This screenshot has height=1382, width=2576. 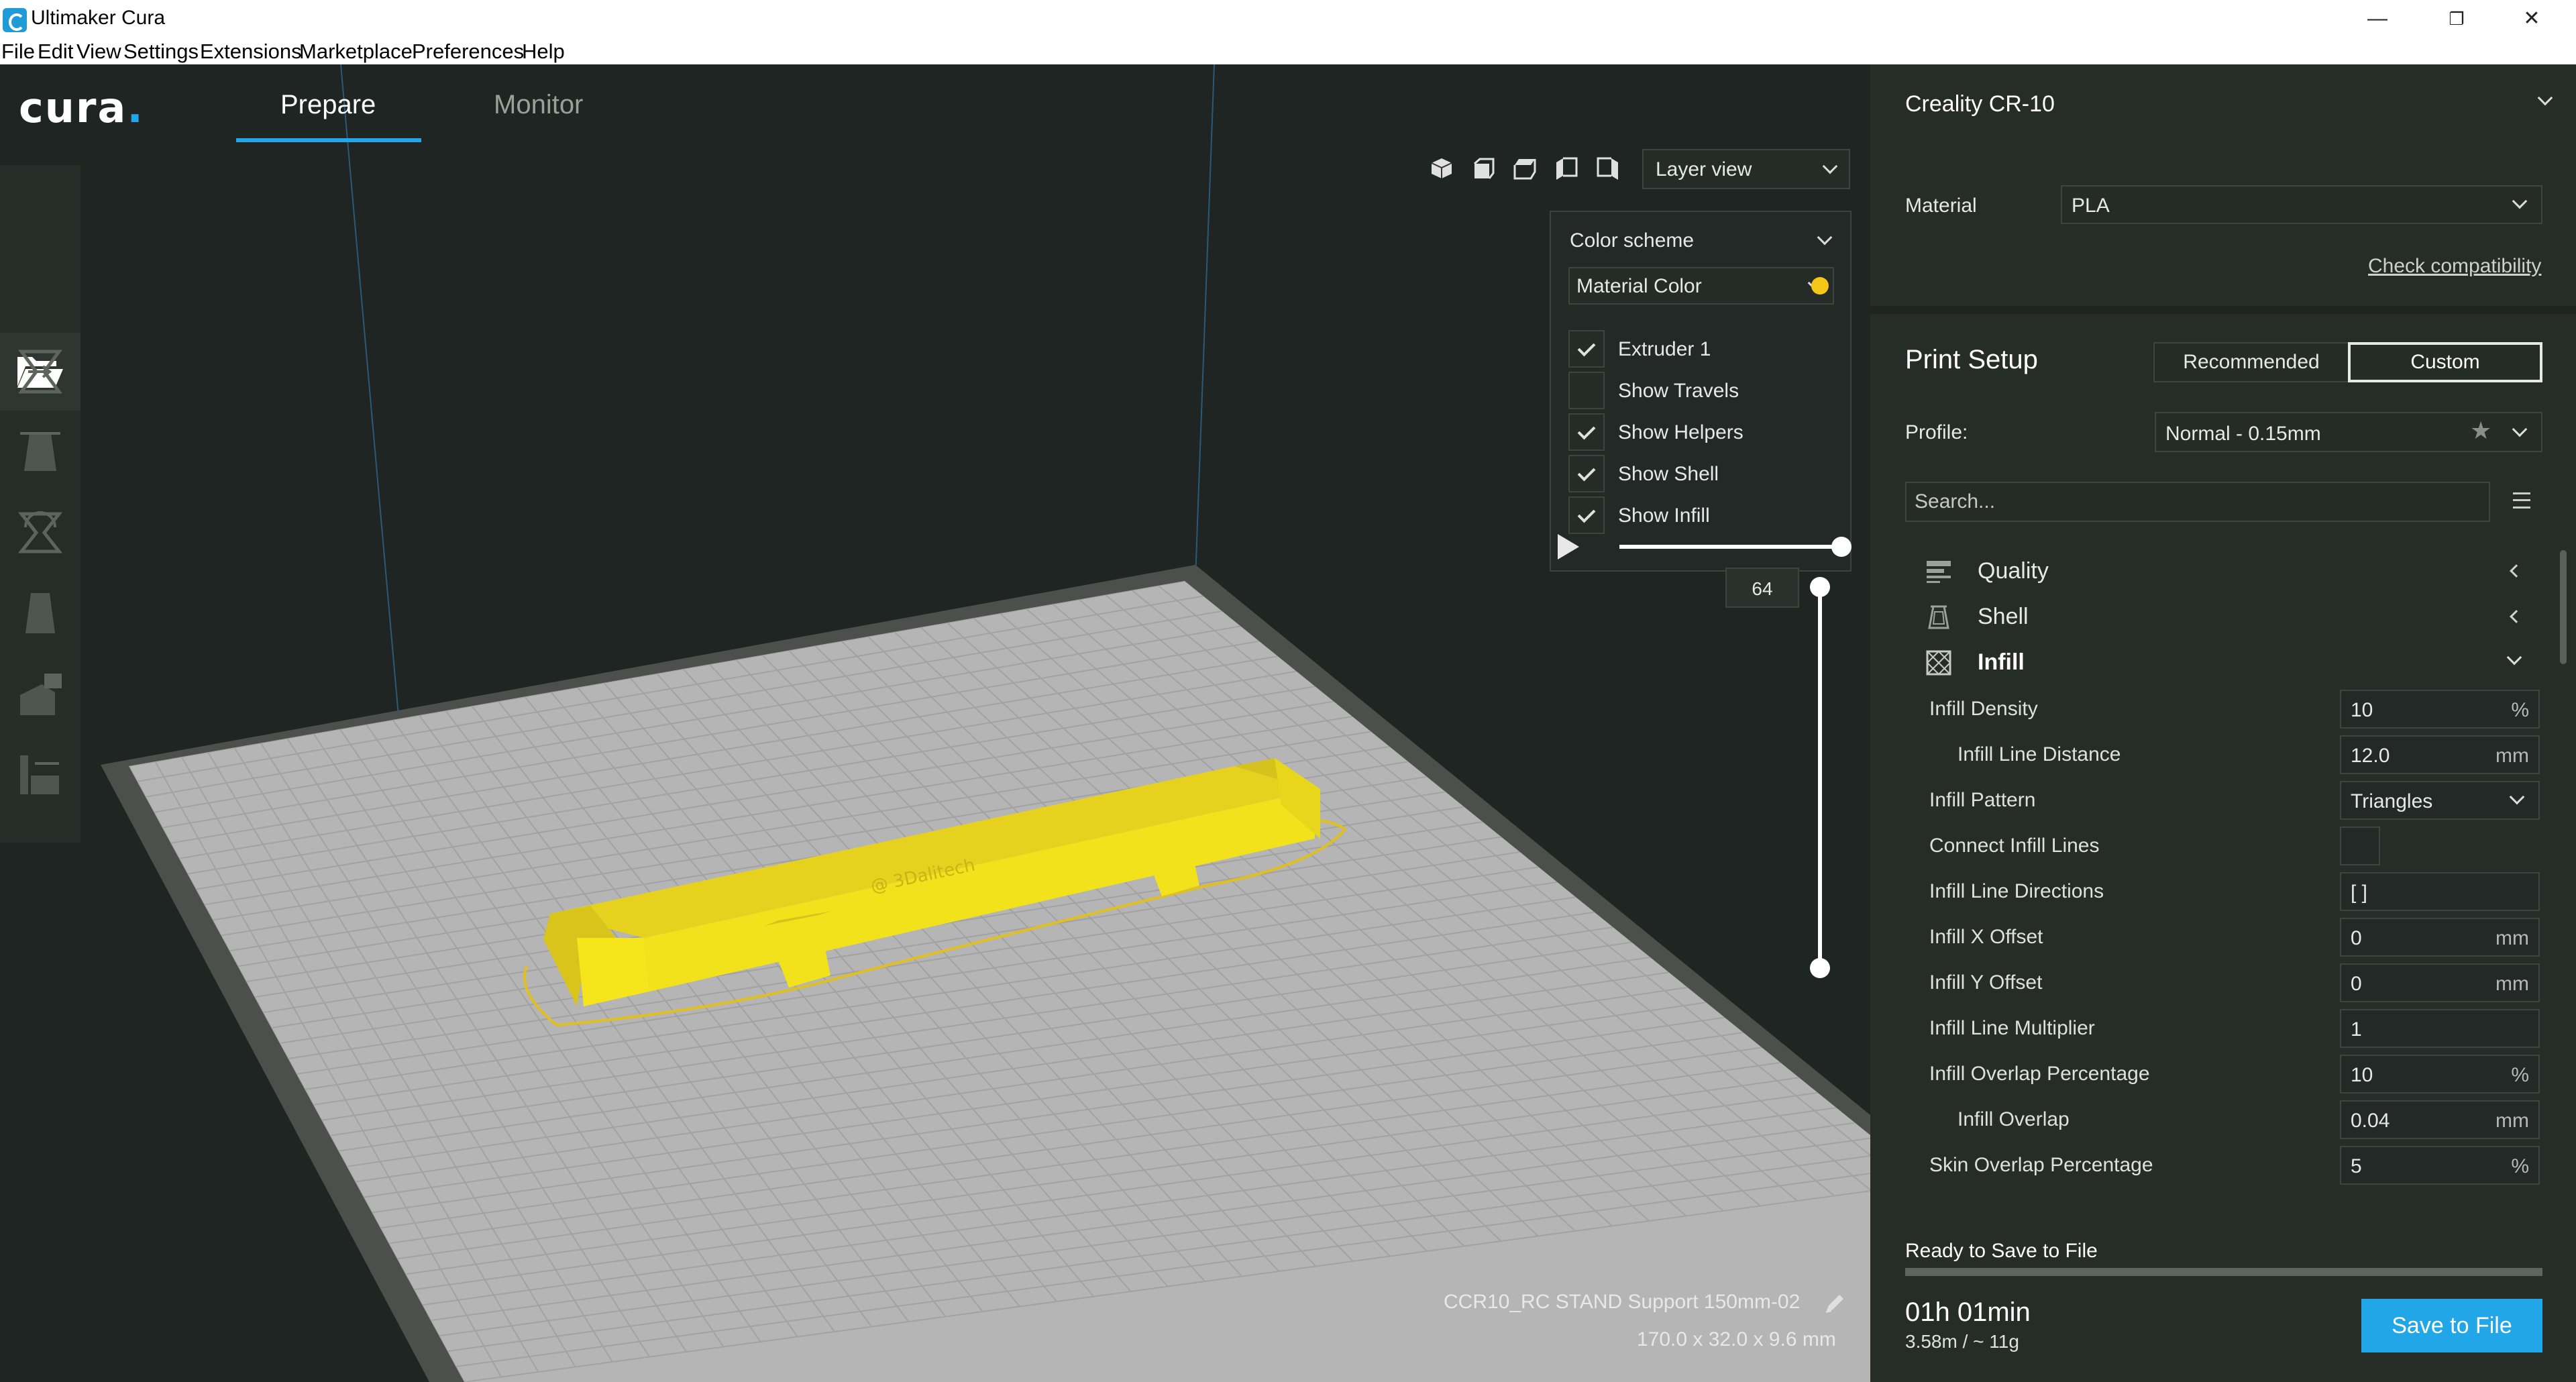 What do you see at coordinates (18, 52) in the screenshot?
I see `menu-file: File` at bounding box center [18, 52].